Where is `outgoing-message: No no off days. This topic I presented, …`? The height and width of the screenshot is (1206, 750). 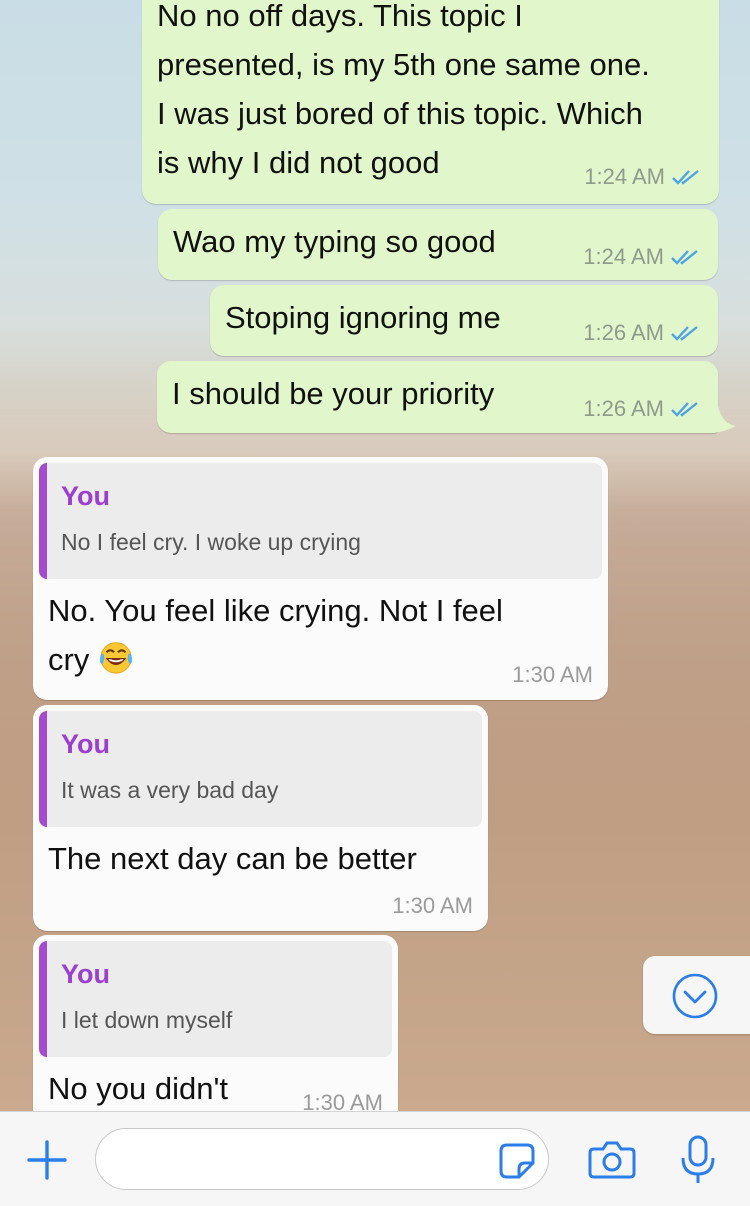
outgoing-message: No no off days. This topic I presented, … is located at coordinates (430, 102).